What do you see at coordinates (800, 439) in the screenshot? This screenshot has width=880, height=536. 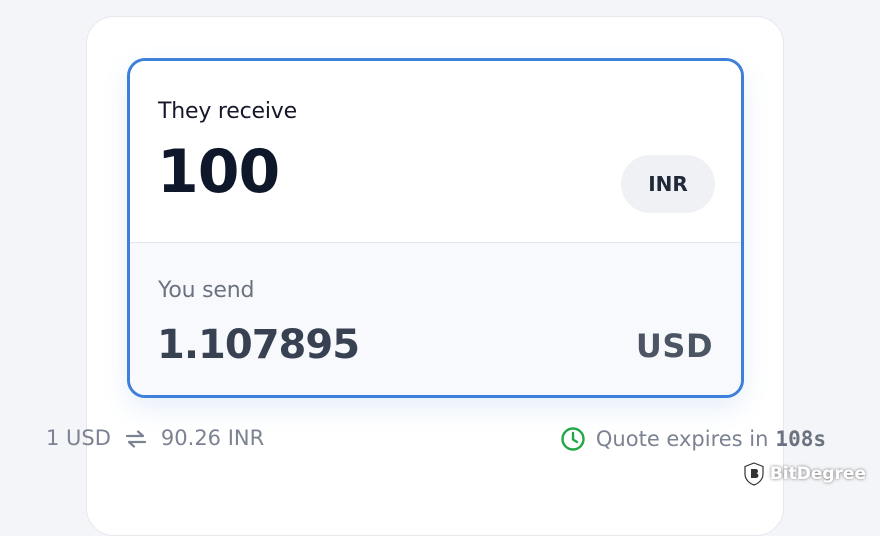 I see `quote-countdown: 108s` at bounding box center [800, 439].